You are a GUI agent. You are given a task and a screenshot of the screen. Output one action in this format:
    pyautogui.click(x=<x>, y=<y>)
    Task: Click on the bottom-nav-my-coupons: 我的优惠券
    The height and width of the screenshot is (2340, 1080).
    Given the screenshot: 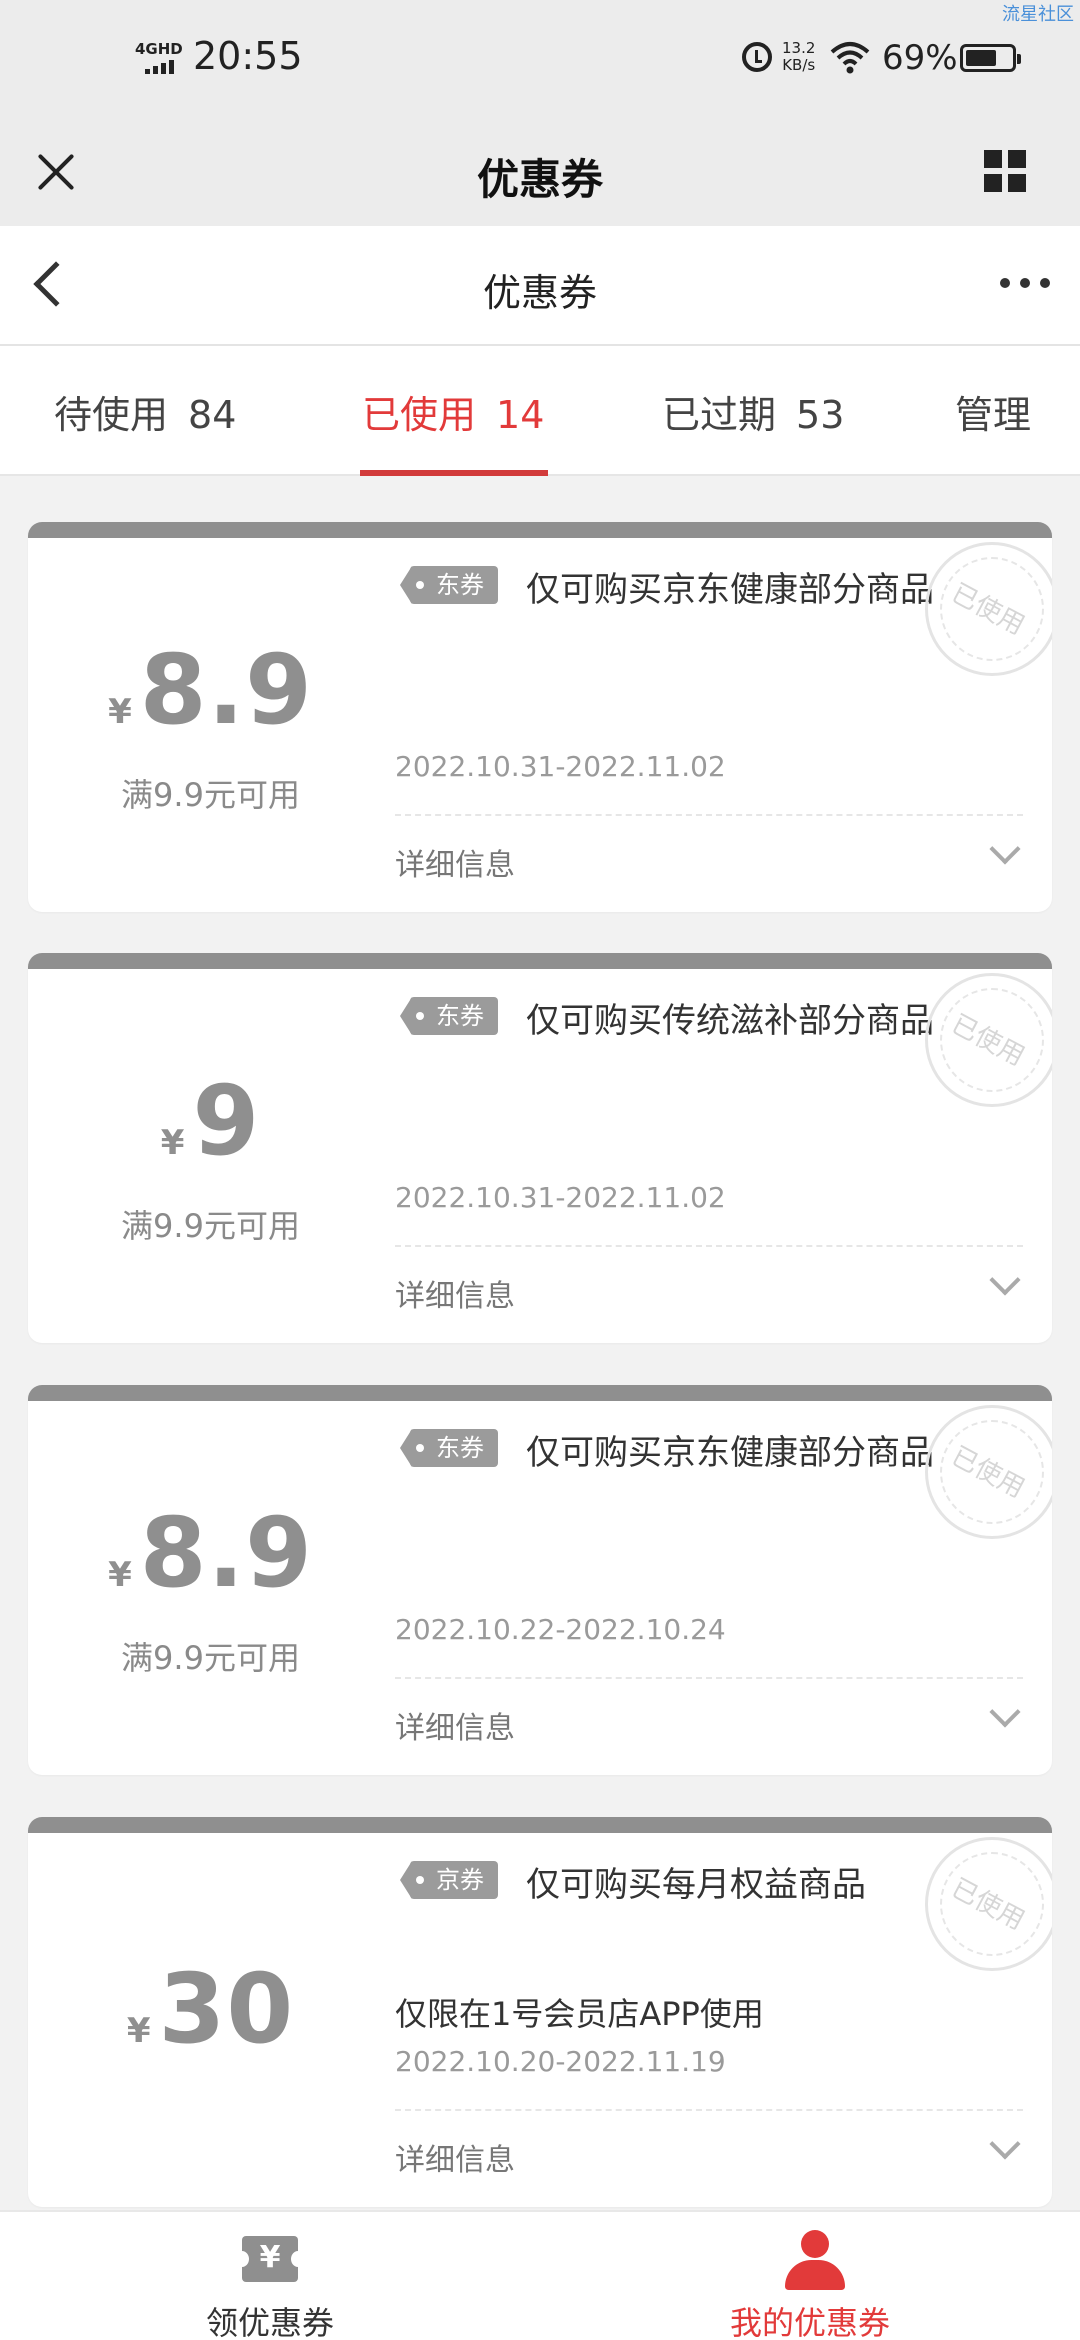 What is the action you would take?
    pyautogui.click(x=810, y=2276)
    